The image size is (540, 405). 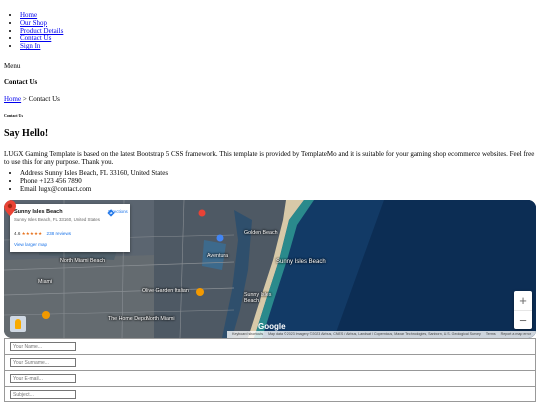 What do you see at coordinates (523, 301) in the screenshot?
I see `zoom-in-button: +` at bounding box center [523, 301].